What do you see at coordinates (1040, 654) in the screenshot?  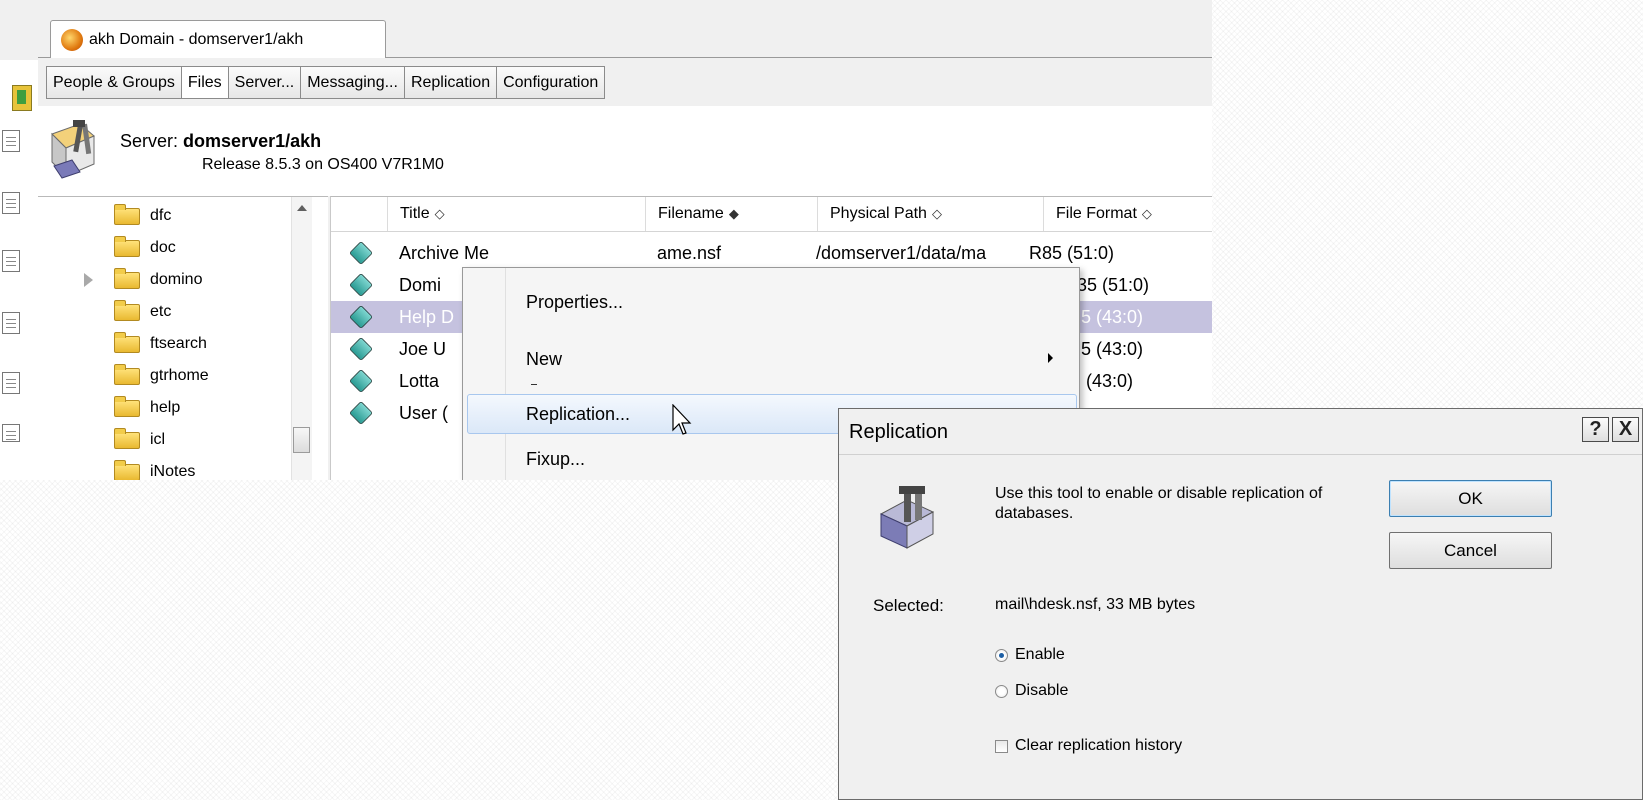 I see `enable-label: Enable` at bounding box center [1040, 654].